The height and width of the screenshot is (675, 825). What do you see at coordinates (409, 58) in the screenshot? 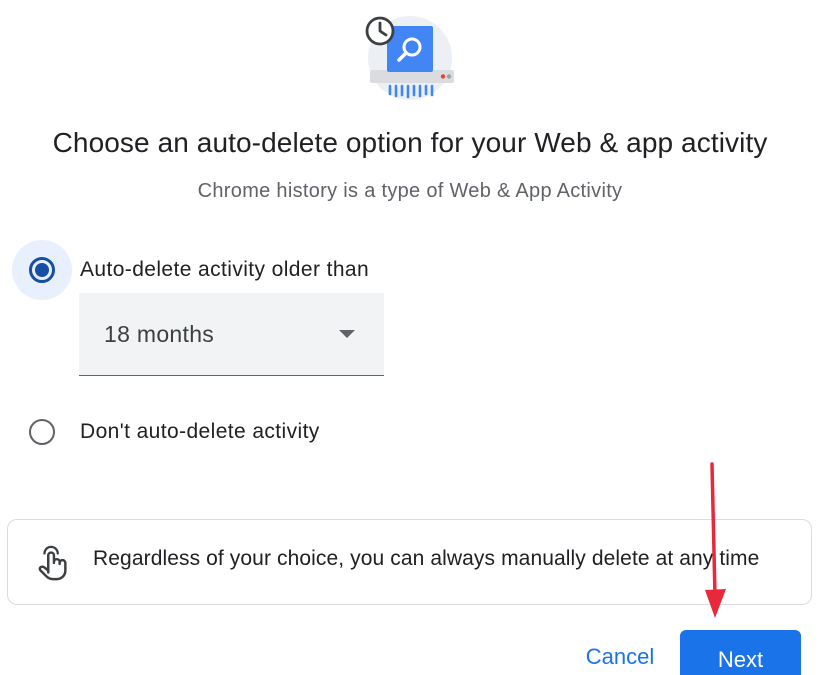
I see `auto-delete-illustration-icon` at bounding box center [409, 58].